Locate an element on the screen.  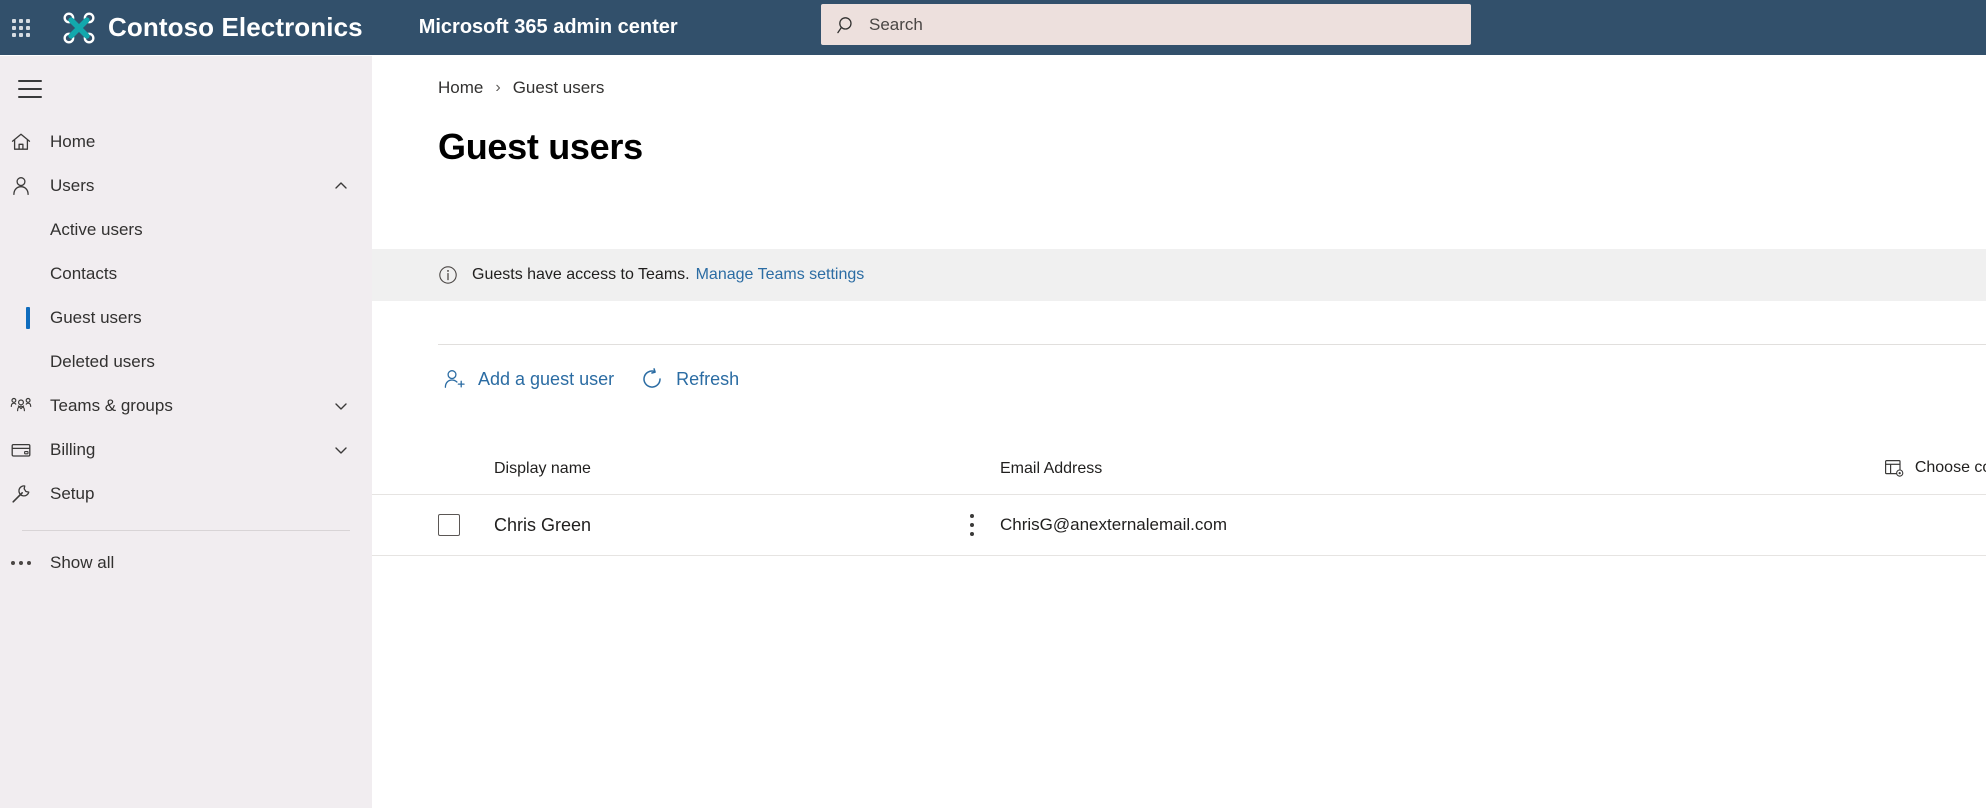
info-icon is located at coordinates (448, 275).